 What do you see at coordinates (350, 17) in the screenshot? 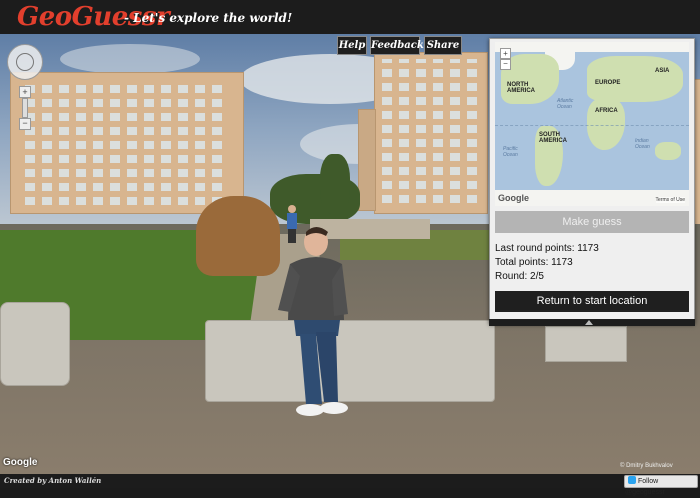
I see `header-bar: GeoGuessr - Let's explore the world!` at bounding box center [350, 17].